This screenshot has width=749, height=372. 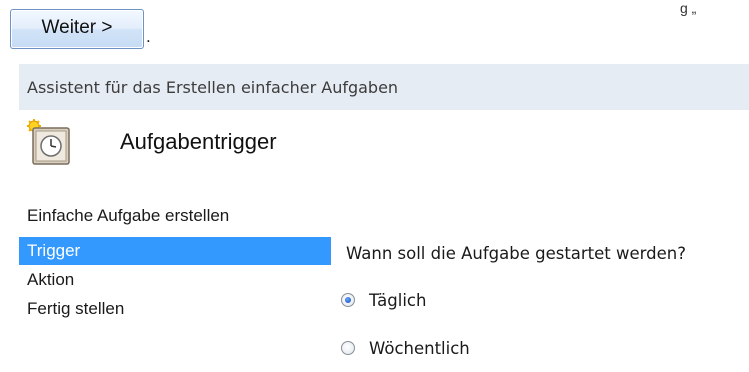 I want to click on option-daily: Täglich, so click(x=383, y=300).